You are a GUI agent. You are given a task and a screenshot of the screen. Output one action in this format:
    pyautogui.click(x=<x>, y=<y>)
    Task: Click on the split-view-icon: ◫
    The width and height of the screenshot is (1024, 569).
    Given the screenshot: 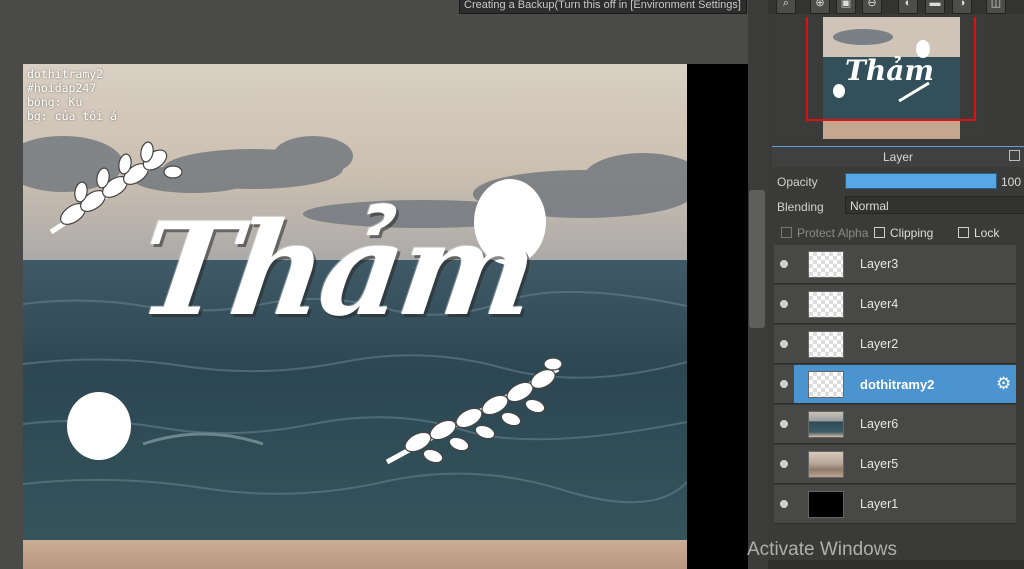 What is the action you would take?
    pyautogui.click(x=996, y=7)
    